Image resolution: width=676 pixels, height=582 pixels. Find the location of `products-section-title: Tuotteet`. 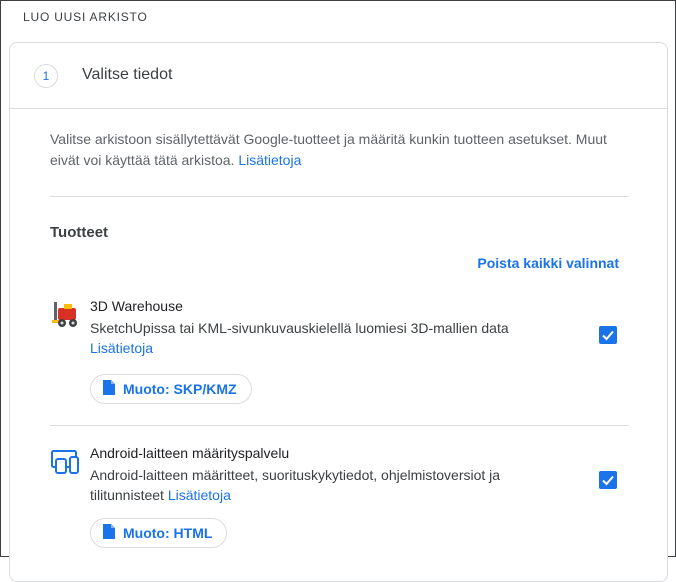

products-section-title: Tuotteet is located at coordinates (79, 232).